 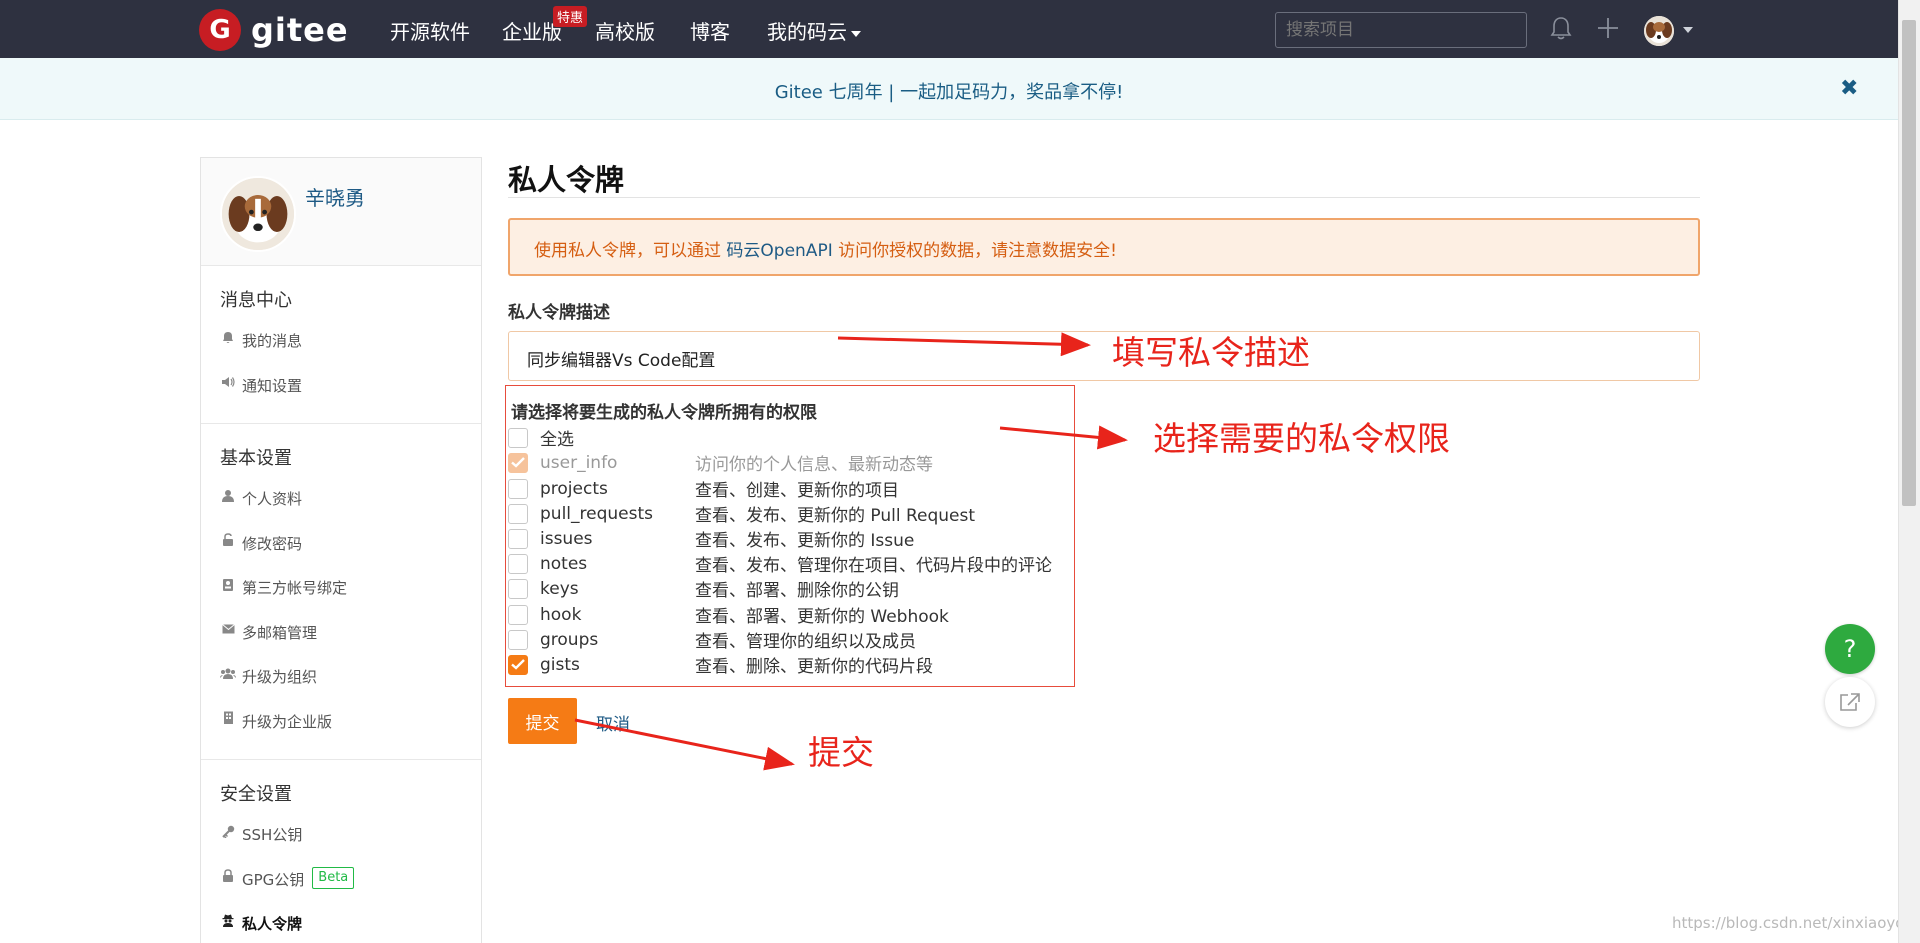 What do you see at coordinates (228, 831) in the screenshot?
I see `key-icon` at bounding box center [228, 831].